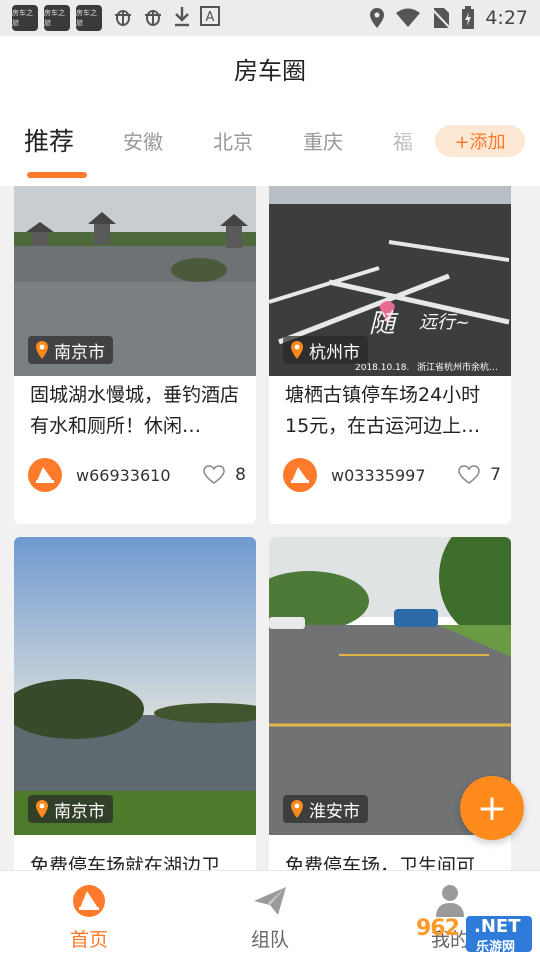 The height and width of the screenshot is (960, 540). Describe the element at coordinates (123, 475) in the screenshot. I see `username: w66933610` at that location.